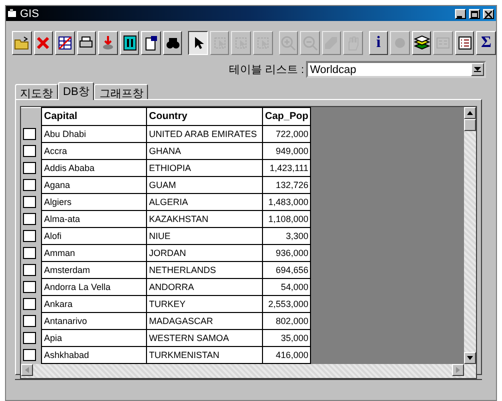 This screenshot has height=401, width=502. Describe the element at coordinates (286, 134) in the screenshot. I see `table-cell: 722,000` at that location.